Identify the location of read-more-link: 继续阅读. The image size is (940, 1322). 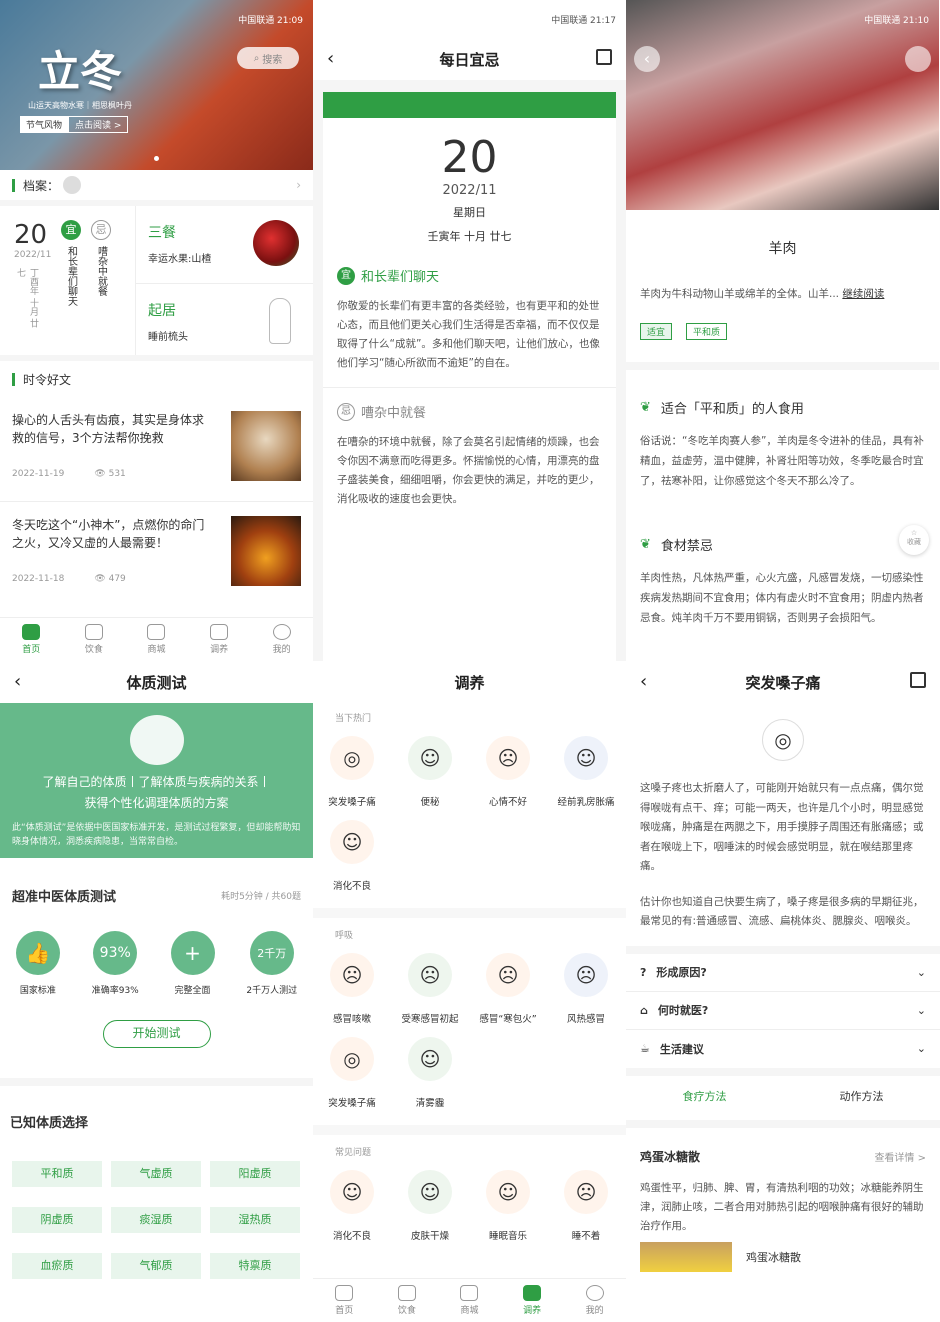
(863, 294).